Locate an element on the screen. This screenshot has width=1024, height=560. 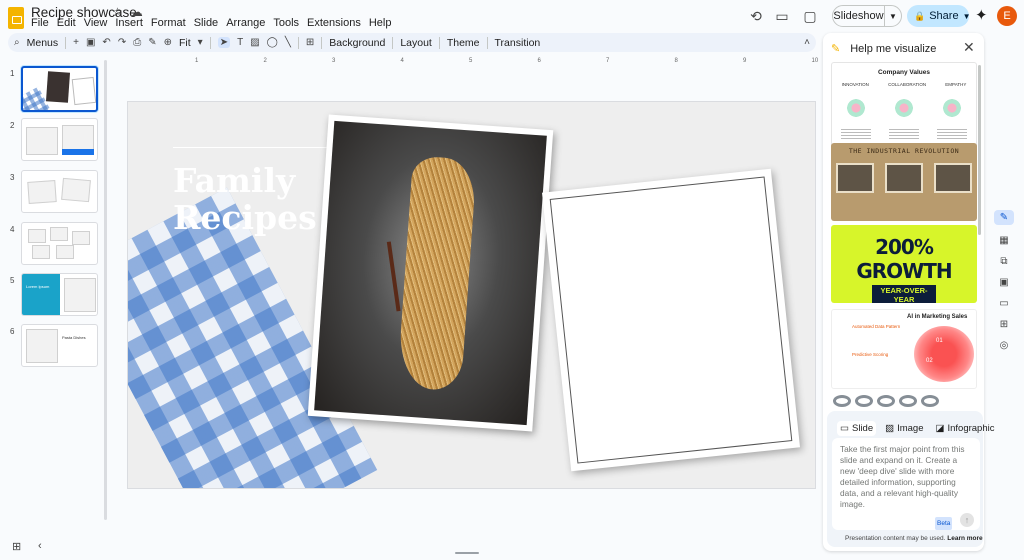
slide-number: 4 is located at coordinates (12, 229).